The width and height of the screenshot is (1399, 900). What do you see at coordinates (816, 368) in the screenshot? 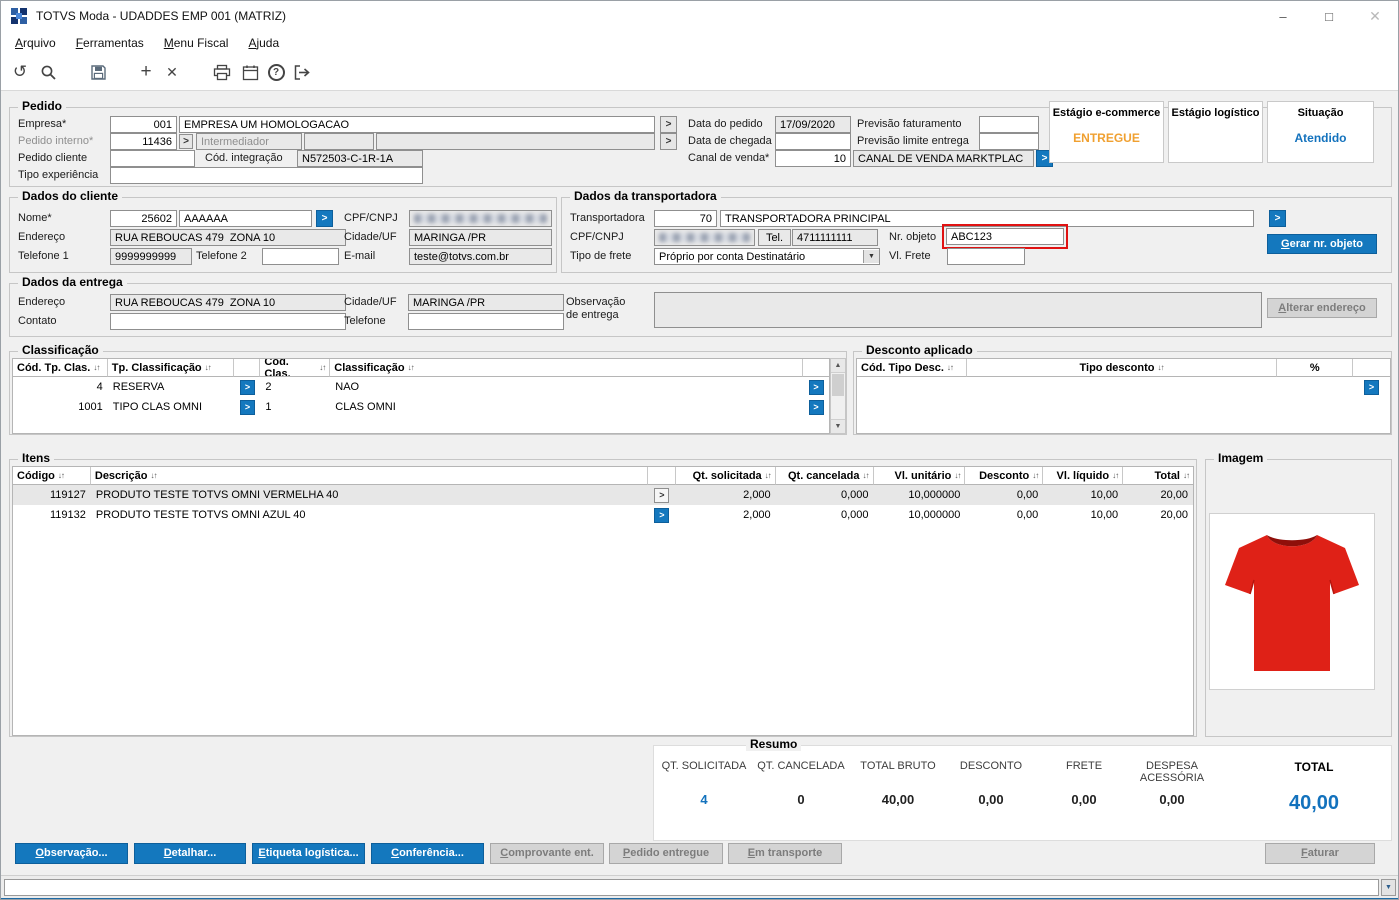
I see `col-clas-lookup` at bounding box center [816, 368].